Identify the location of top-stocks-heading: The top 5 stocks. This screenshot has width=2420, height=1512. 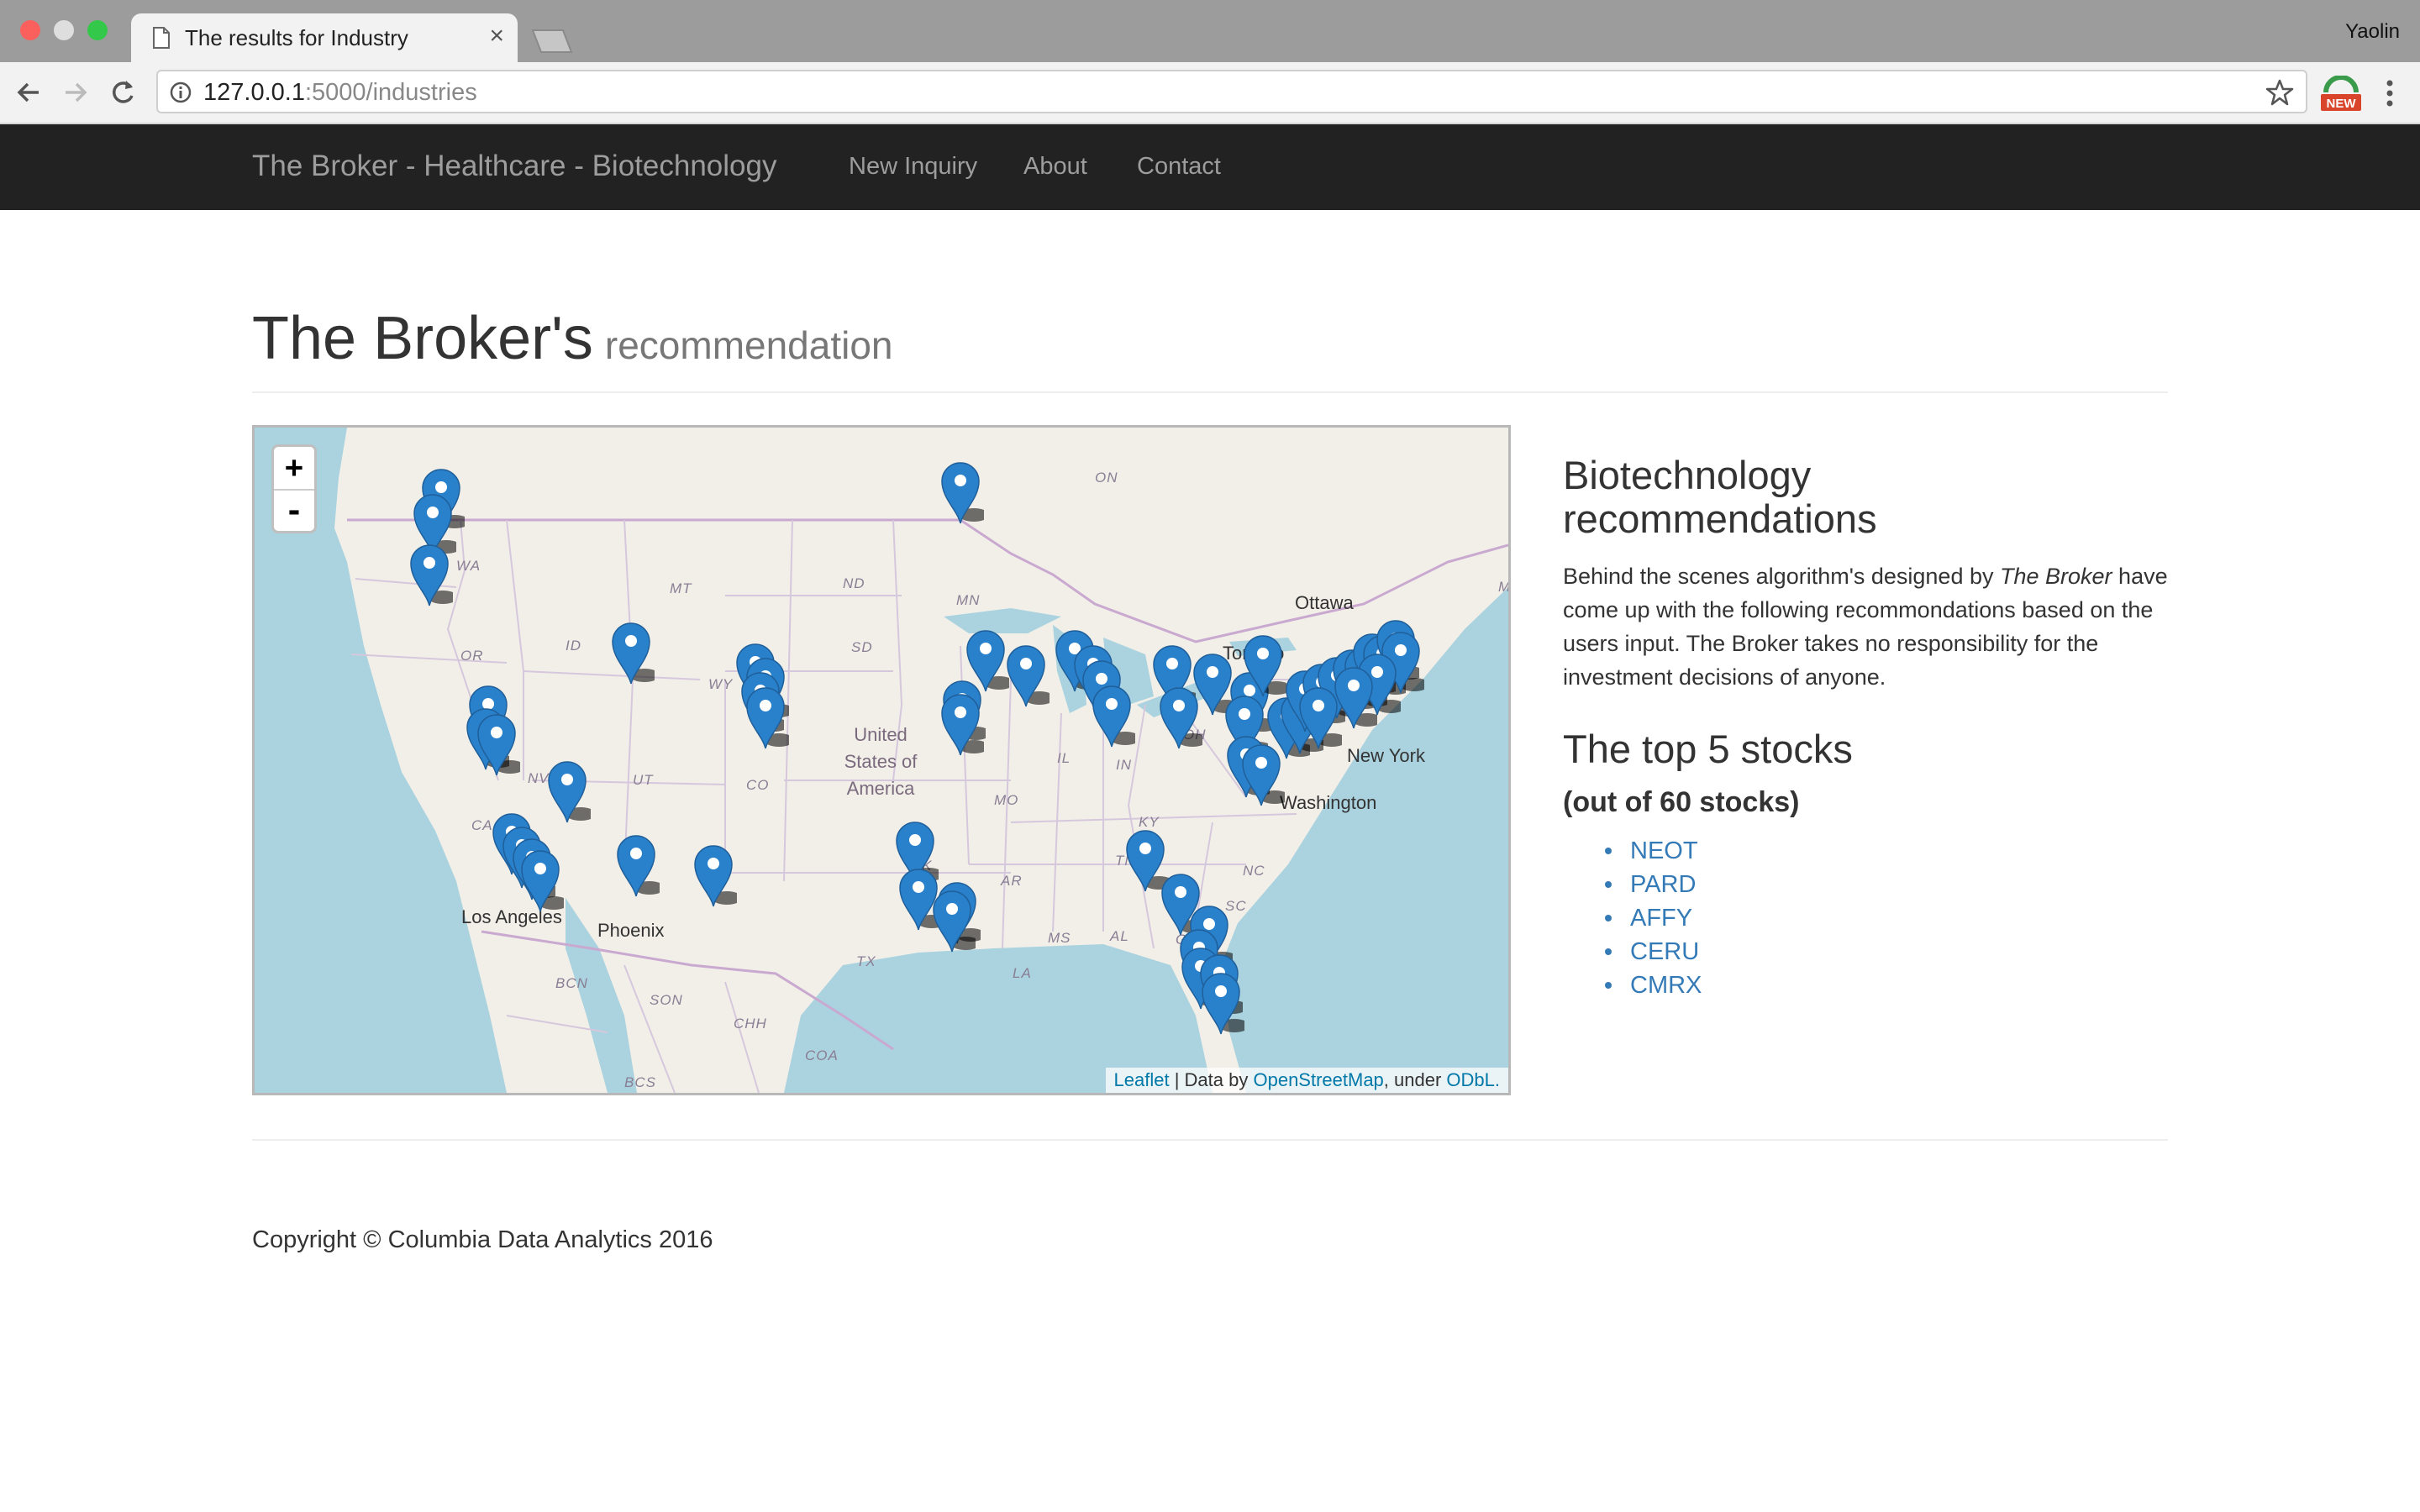
(1708, 749).